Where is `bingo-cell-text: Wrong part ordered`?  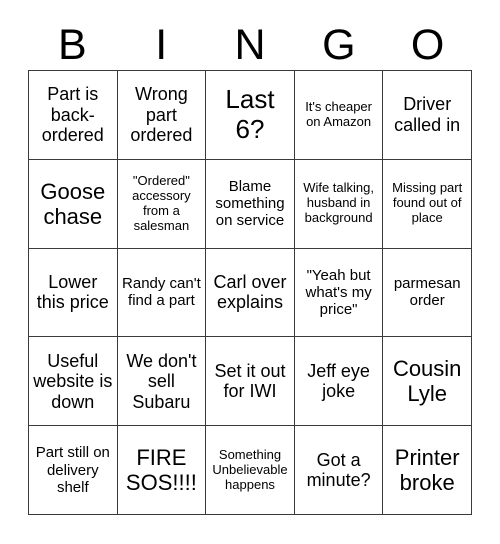 bingo-cell-text: Wrong part ordered is located at coordinates (161, 115).